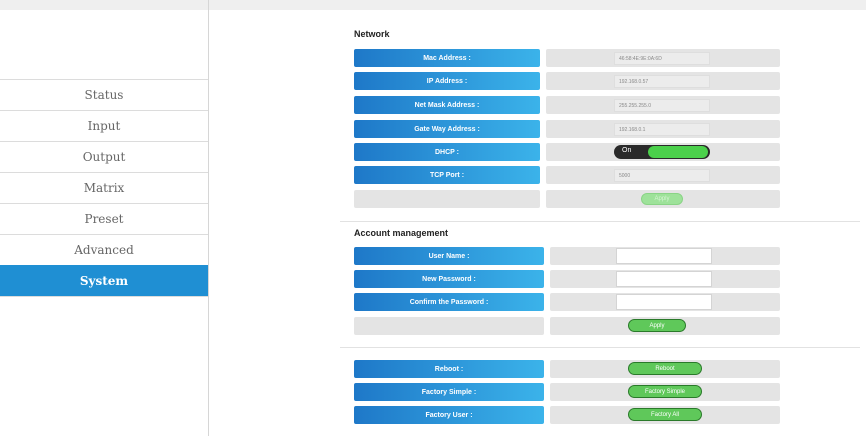 This screenshot has height=436, width=866. I want to click on username-input, so click(664, 256).